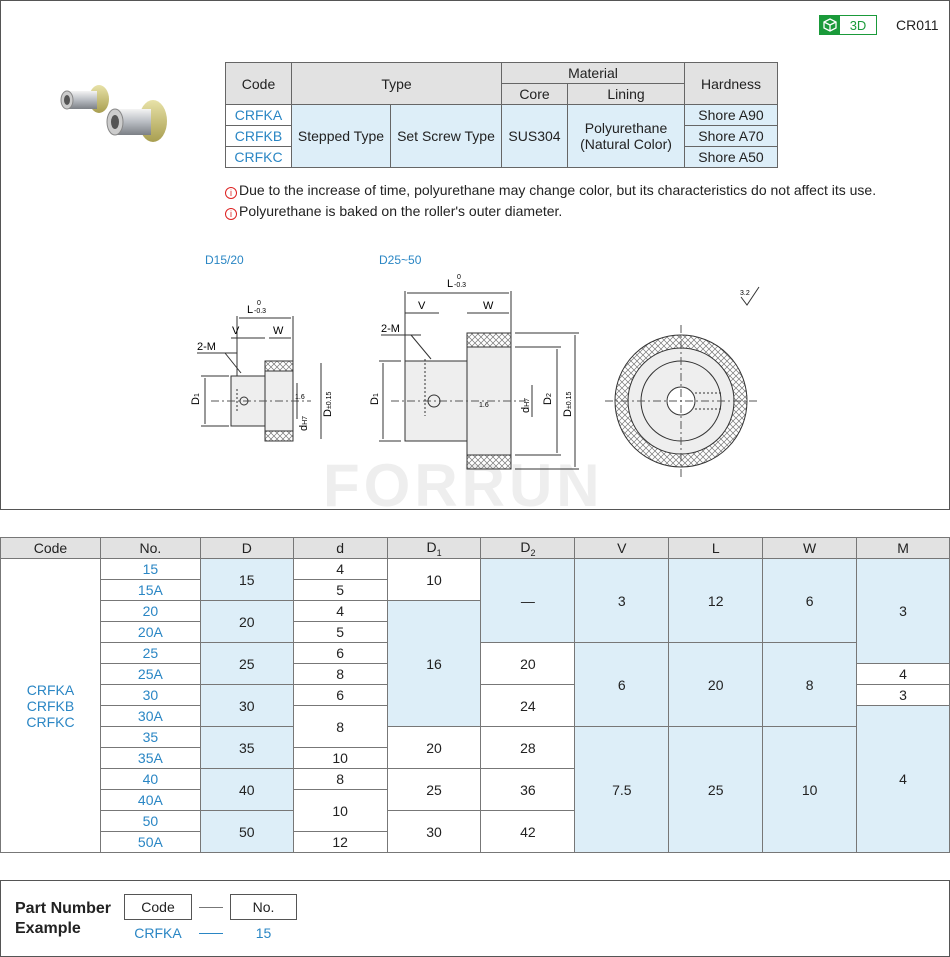 This screenshot has width=950, height=957. What do you see at coordinates (622, 548) in the screenshot?
I see `dims-header: V` at bounding box center [622, 548].